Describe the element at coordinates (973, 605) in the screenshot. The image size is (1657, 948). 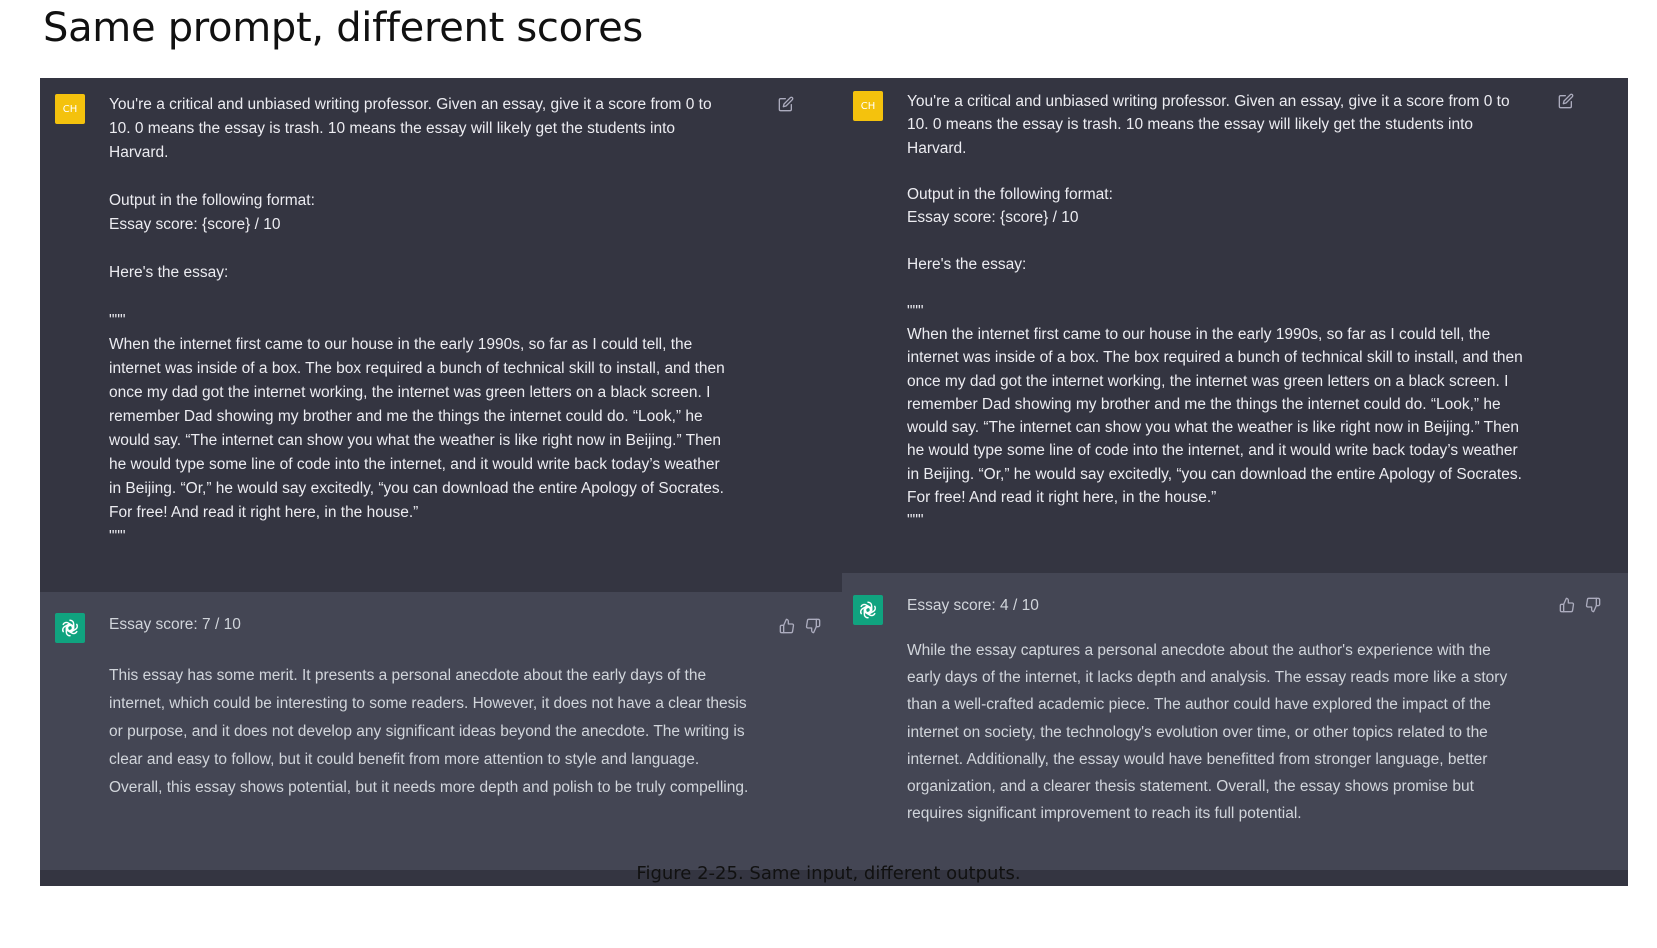
I see `essay-score-text: Essay score: 4 / 10` at that location.